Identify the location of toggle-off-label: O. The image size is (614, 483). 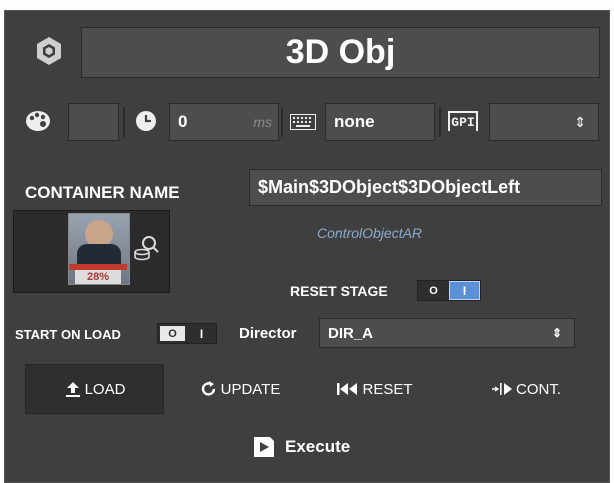
(172, 333).